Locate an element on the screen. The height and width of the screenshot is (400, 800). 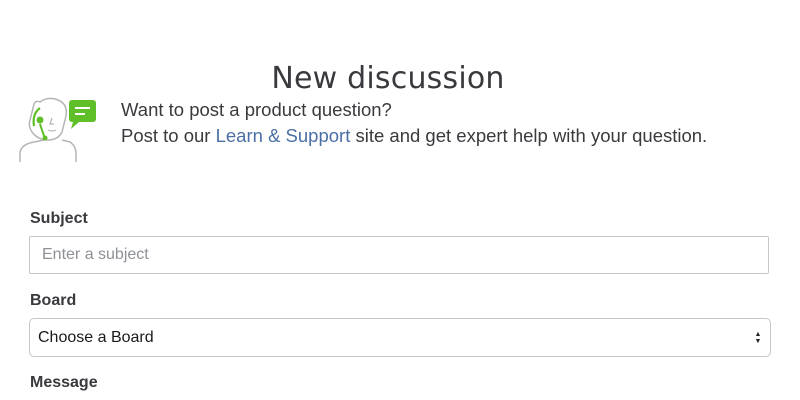
promo-text-before-link: Post to our is located at coordinates (168, 135).